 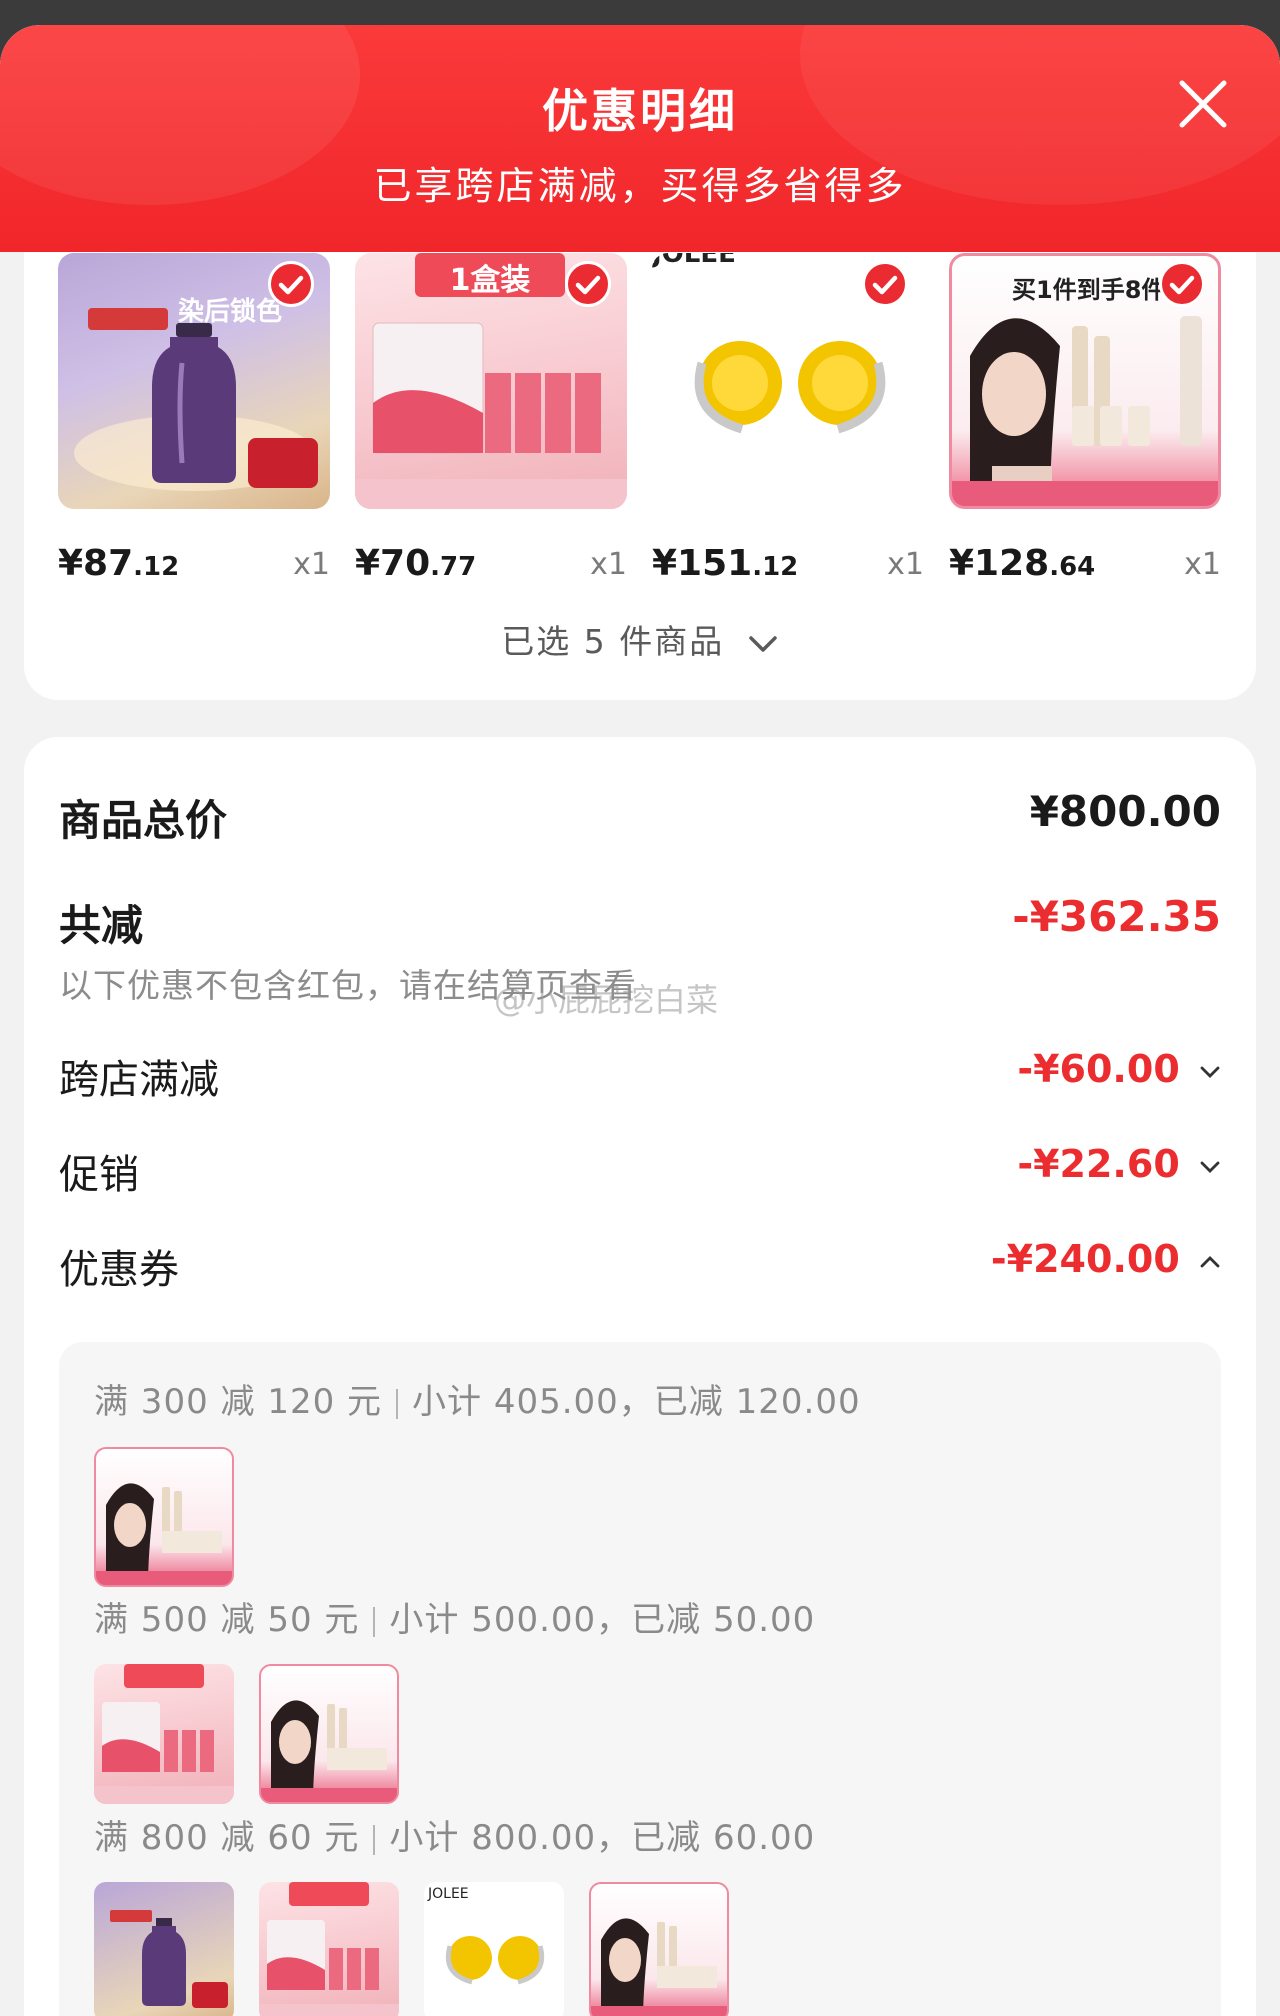 What do you see at coordinates (613, 641) in the screenshot?
I see `selected-items-label: 已选 5 件商品` at bounding box center [613, 641].